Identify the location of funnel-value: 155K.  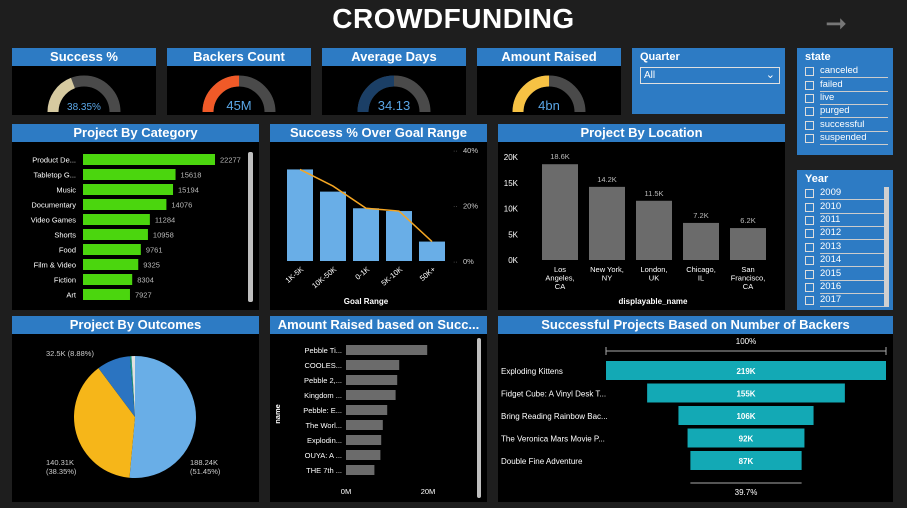
(745, 394).